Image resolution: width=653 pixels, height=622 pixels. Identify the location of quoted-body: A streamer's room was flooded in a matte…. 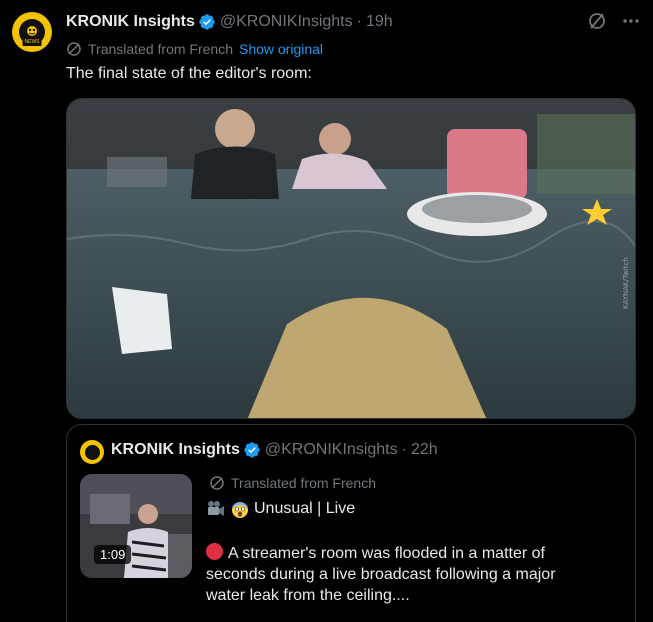
(401, 574).